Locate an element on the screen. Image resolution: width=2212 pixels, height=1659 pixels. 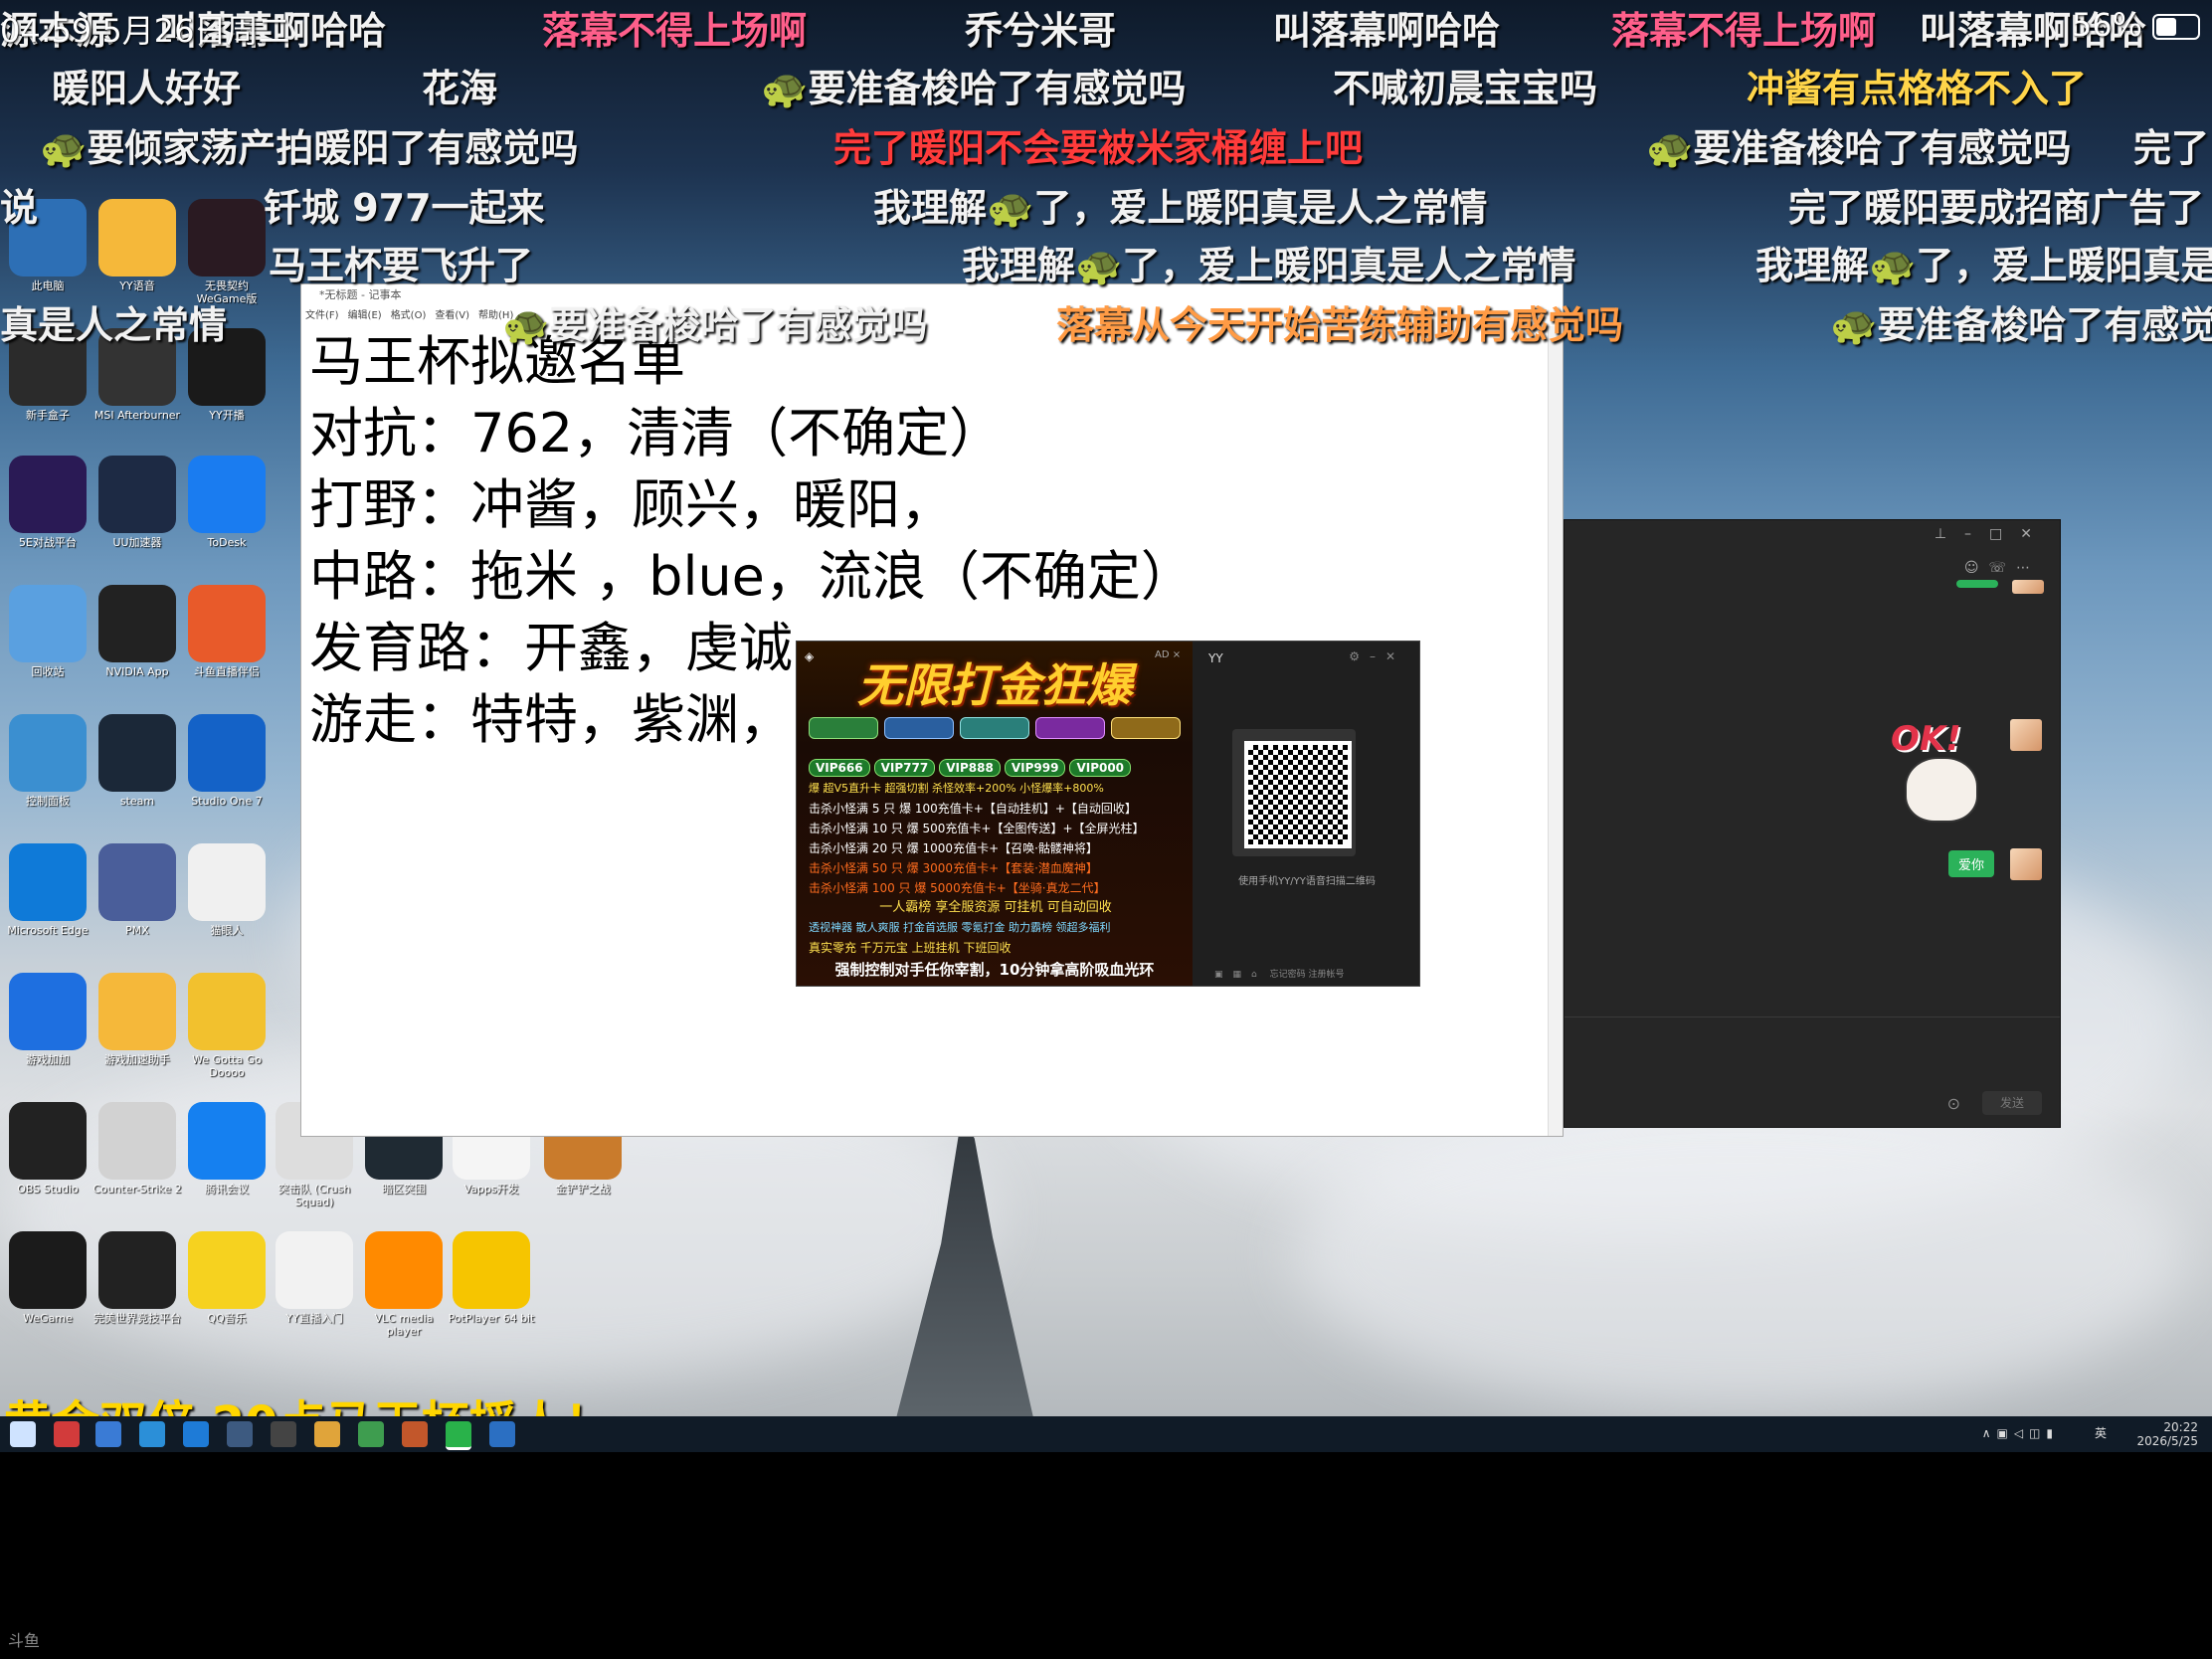
desktop-icon: VLC media player is located at coordinates (404, 1284).